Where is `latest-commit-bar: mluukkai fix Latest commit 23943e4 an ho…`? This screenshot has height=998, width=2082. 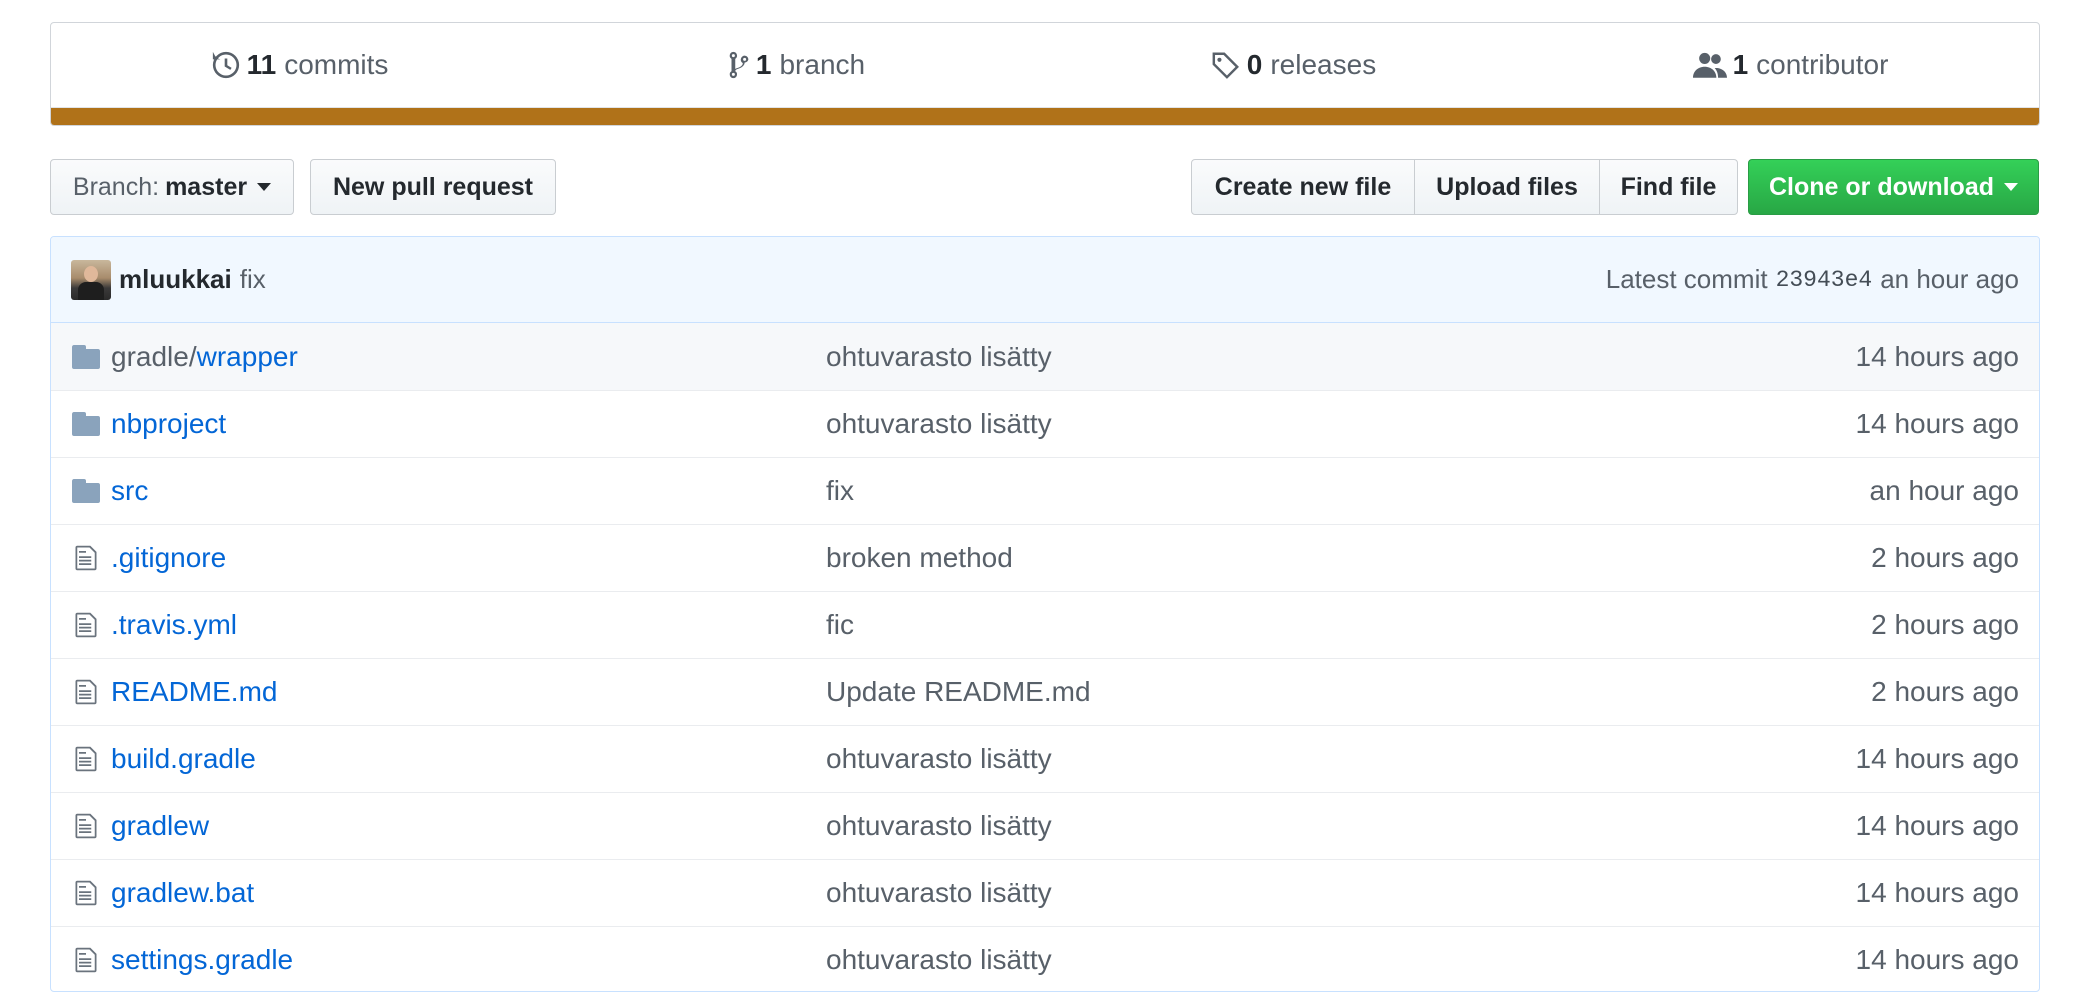 latest-commit-bar: mluukkai fix Latest commit 23943e4 an ho… is located at coordinates (1045, 280).